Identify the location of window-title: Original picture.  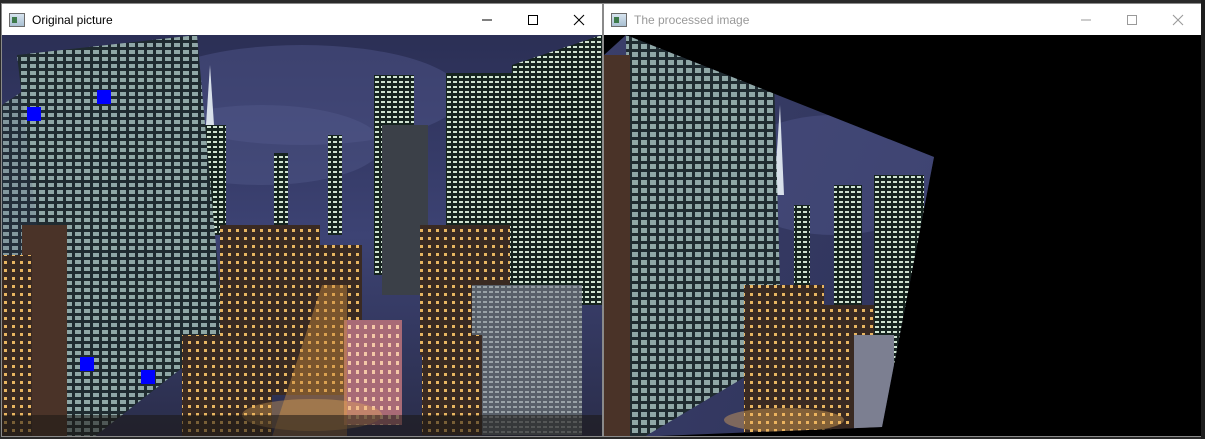
(72, 19).